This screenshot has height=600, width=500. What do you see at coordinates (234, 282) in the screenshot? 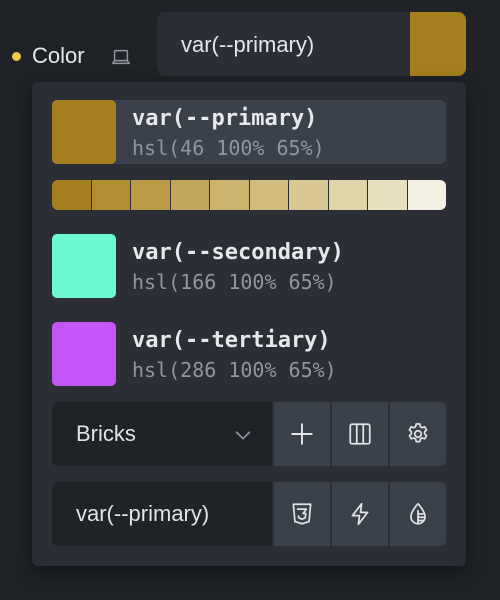
I see `variable-hsl: hsl(166 100% 65%)` at bounding box center [234, 282].